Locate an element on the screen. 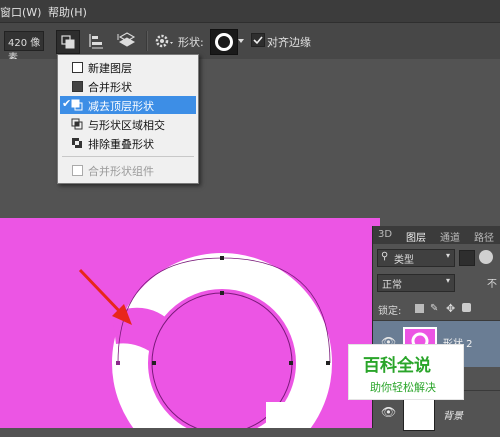  align-edges-checkbox is located at coordinates (258, 40).